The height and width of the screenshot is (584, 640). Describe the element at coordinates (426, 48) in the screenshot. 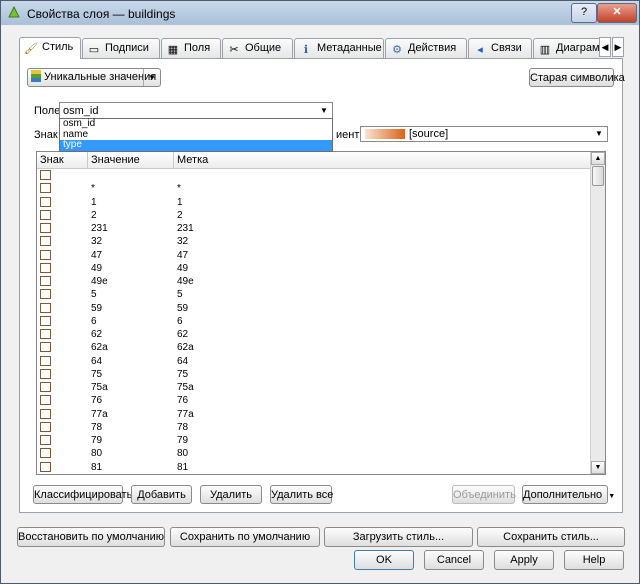

I see `tab-actions: ⚙ Действия` at that location.